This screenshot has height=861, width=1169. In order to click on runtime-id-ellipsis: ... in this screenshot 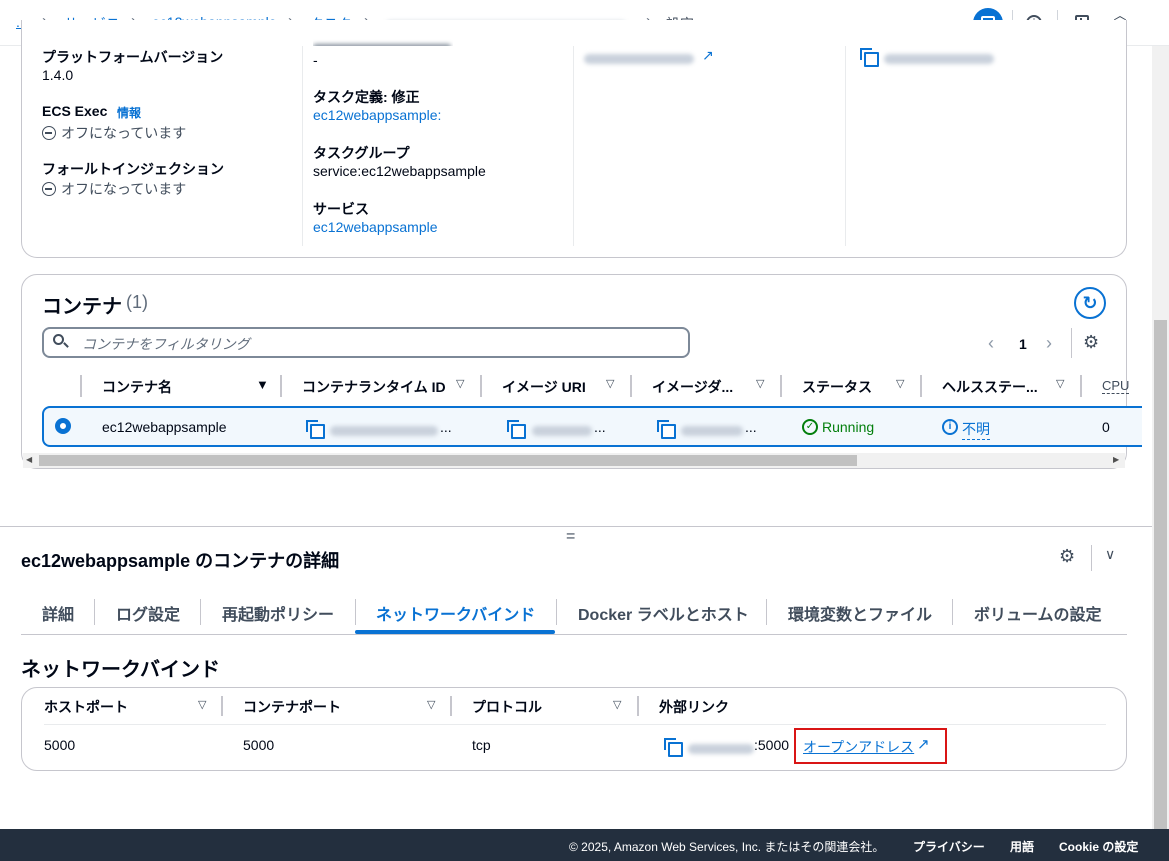, I will do `click(446, 427)`.